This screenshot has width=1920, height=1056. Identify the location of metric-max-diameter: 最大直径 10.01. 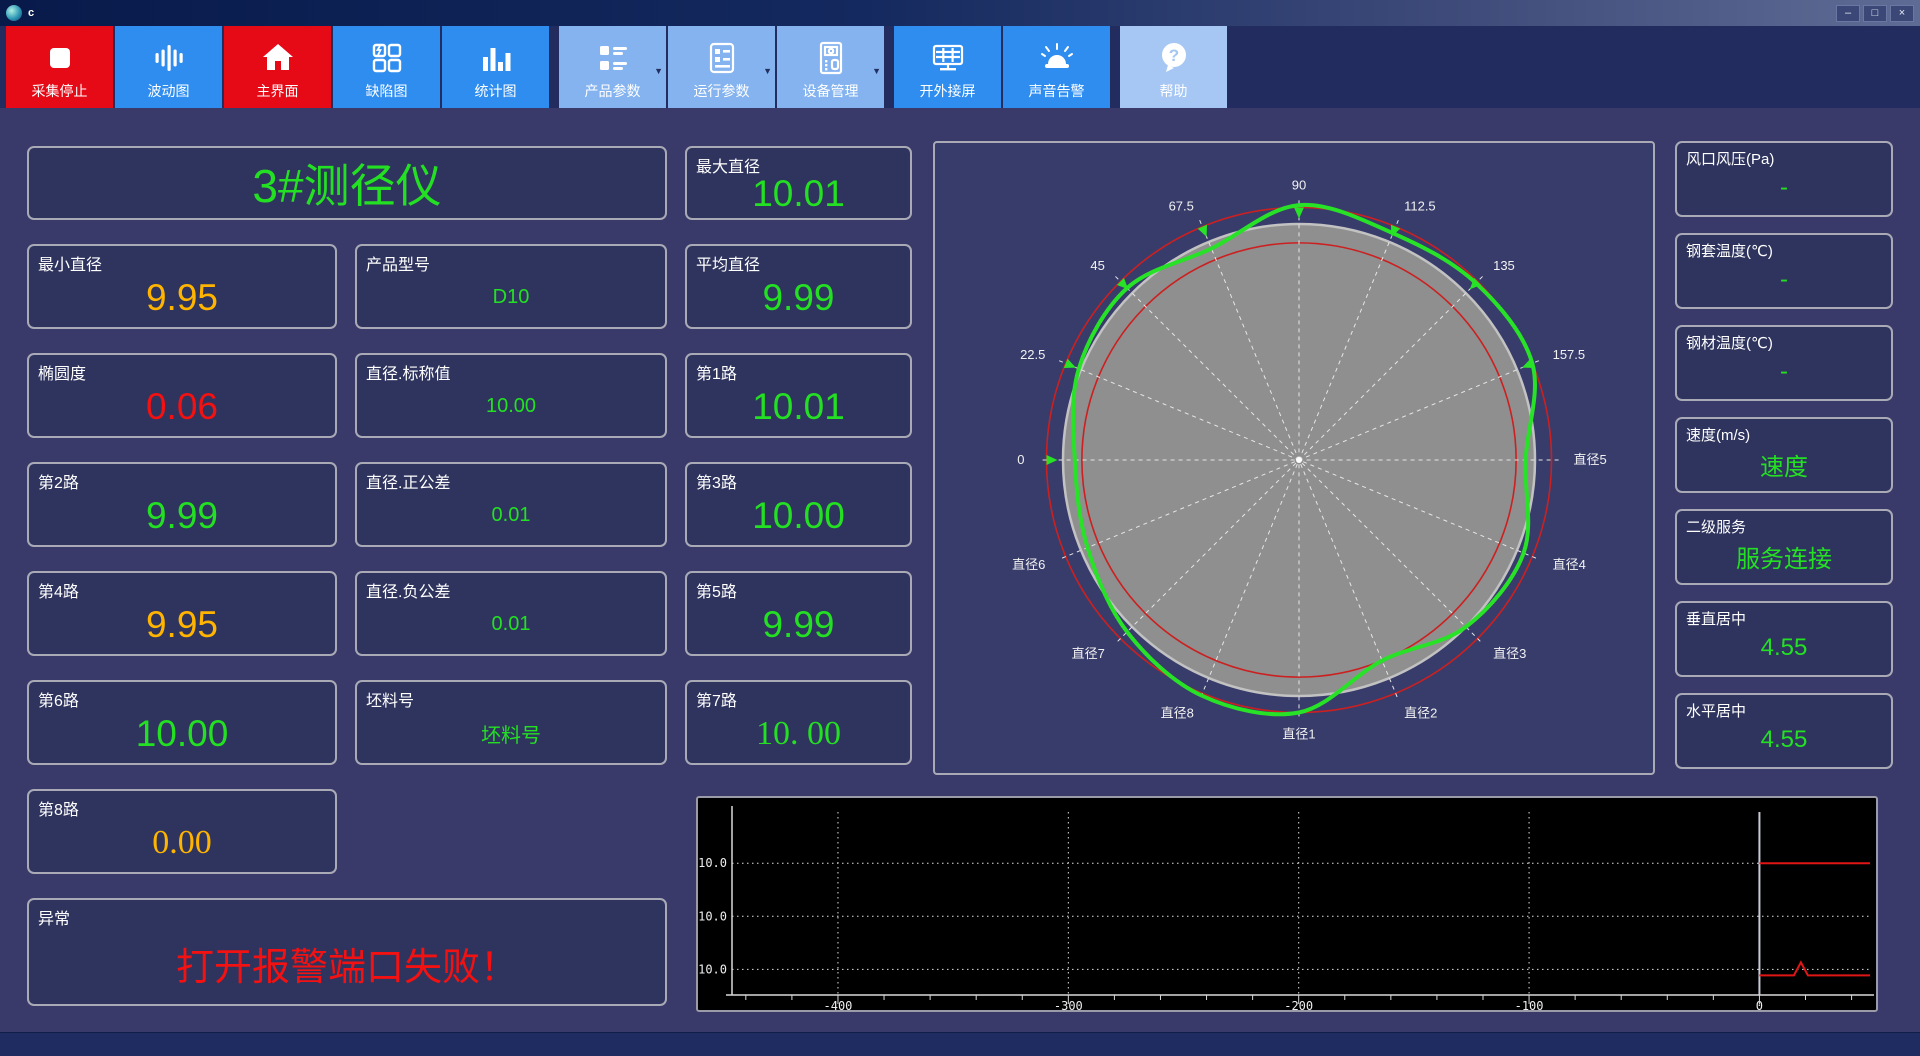
(798, 183).